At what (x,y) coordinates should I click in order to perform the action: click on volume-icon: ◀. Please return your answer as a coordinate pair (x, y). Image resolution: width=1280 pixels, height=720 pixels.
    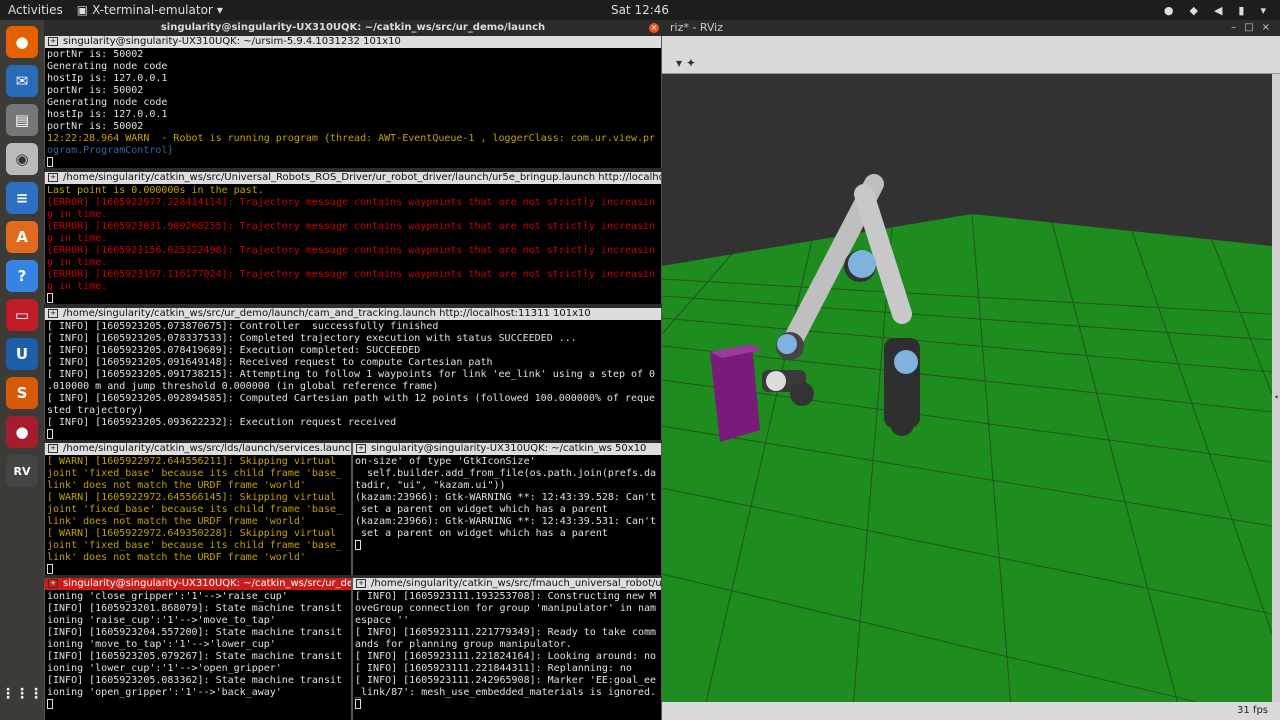
    Looking at the image, I should click on (1218, 10).